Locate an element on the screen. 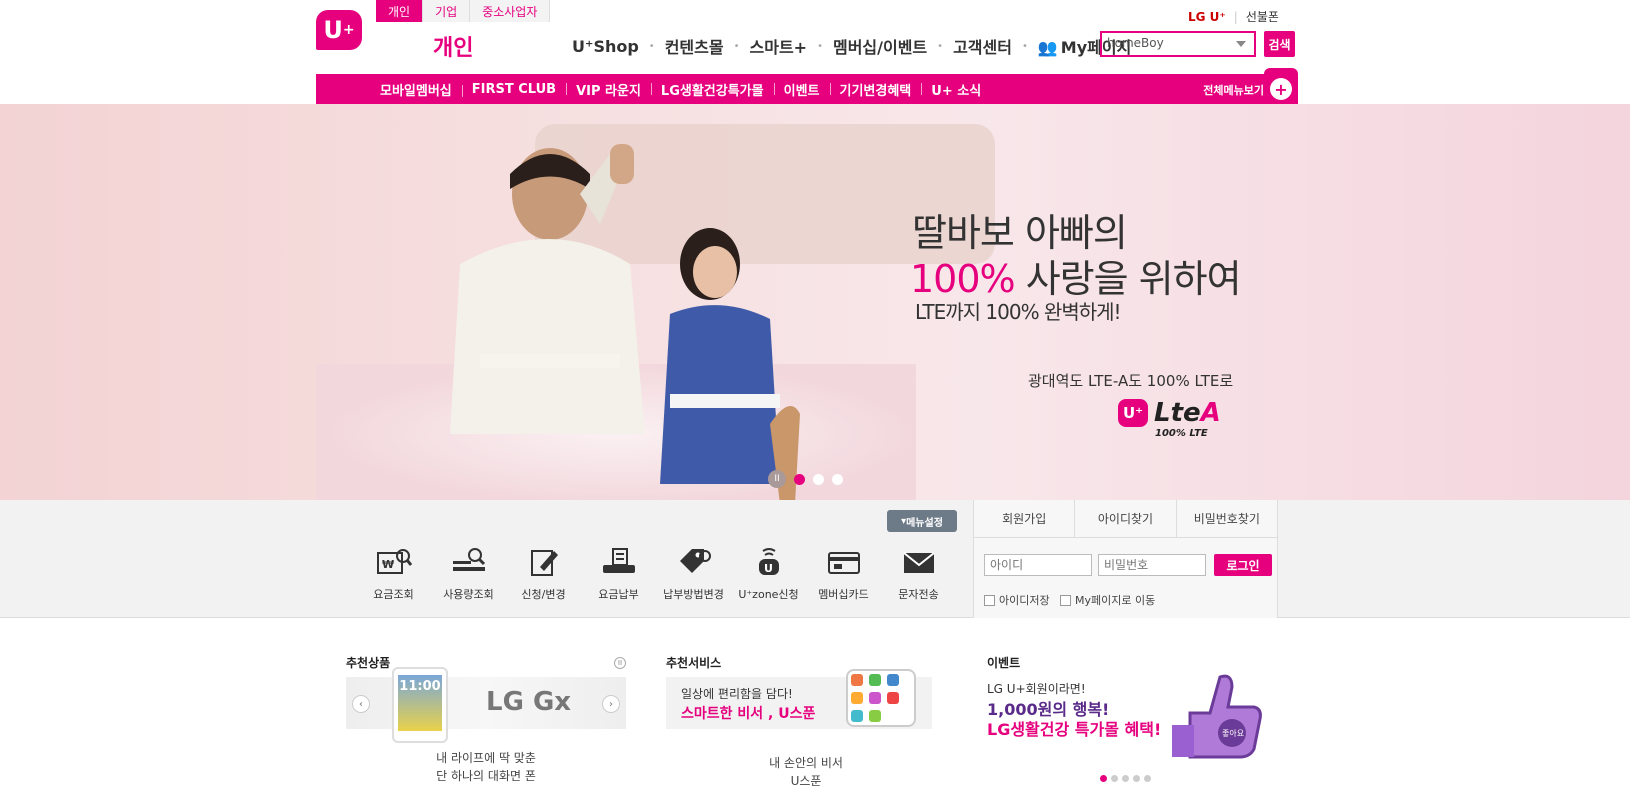 The image size is (1630, 794). login-box: 회원가입 아이디찾기 비밀번호찾기 로그인 아이디저장 My페이지로 이동 is located at coordinates (1125, 559).